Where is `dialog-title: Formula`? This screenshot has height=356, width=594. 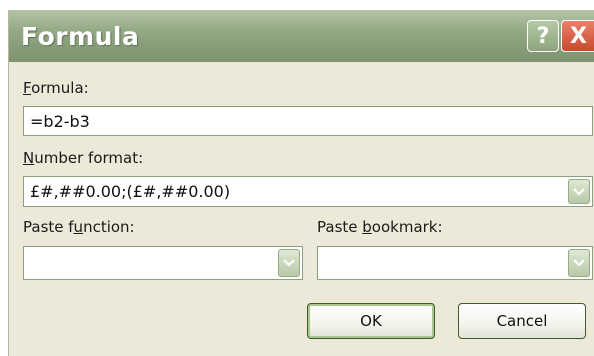
dialog-title: Formula is located at coordinates (80, 36).